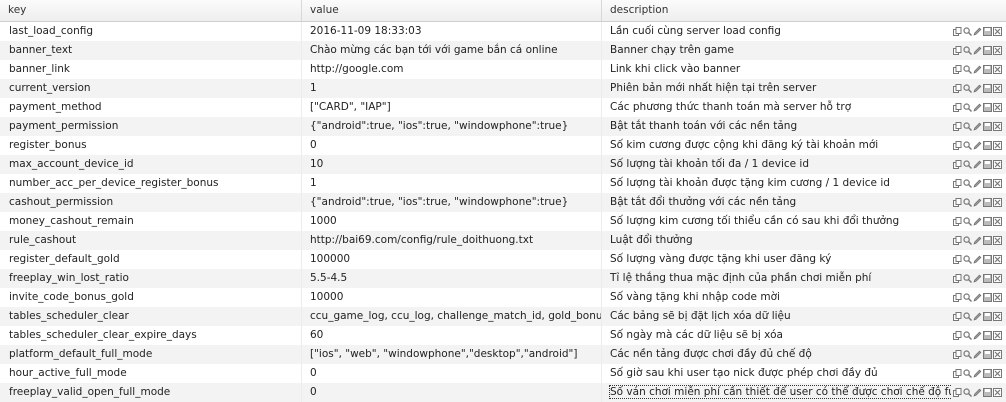 The width and height of the screenshot is (1006, 402). I want to click on cell-key: payment_permission, so click(151, 126).